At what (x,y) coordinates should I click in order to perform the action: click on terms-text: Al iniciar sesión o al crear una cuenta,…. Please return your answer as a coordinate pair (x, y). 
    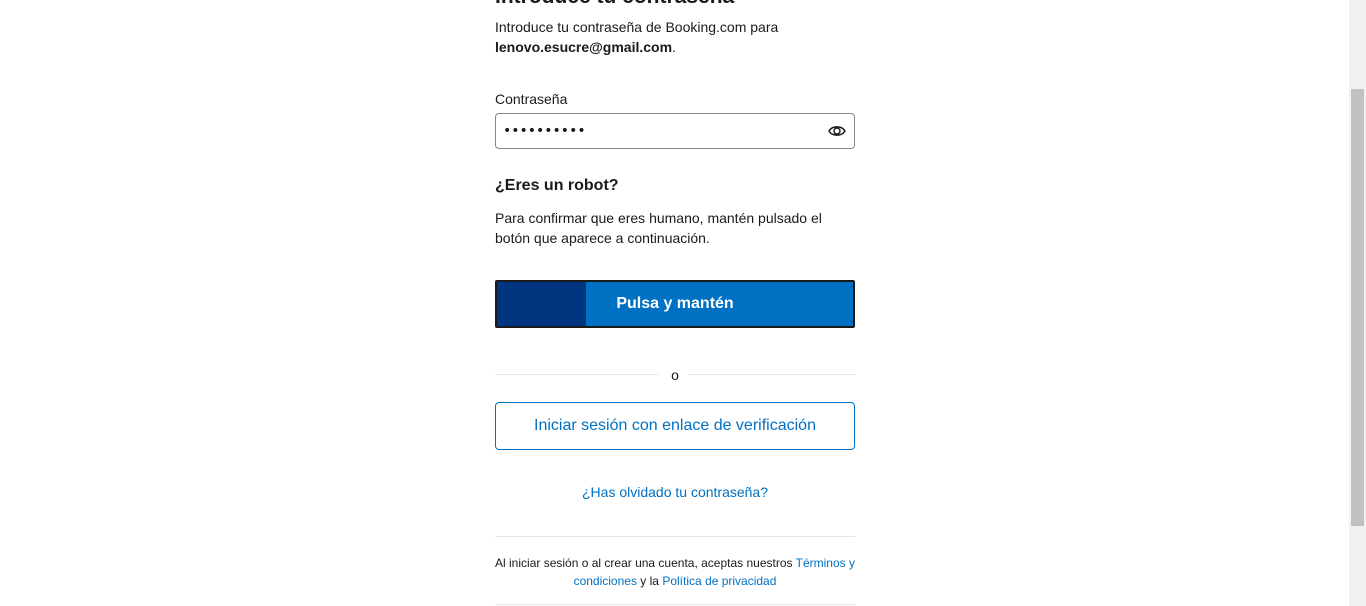
    Looking at the image, I should click on (675, 572).